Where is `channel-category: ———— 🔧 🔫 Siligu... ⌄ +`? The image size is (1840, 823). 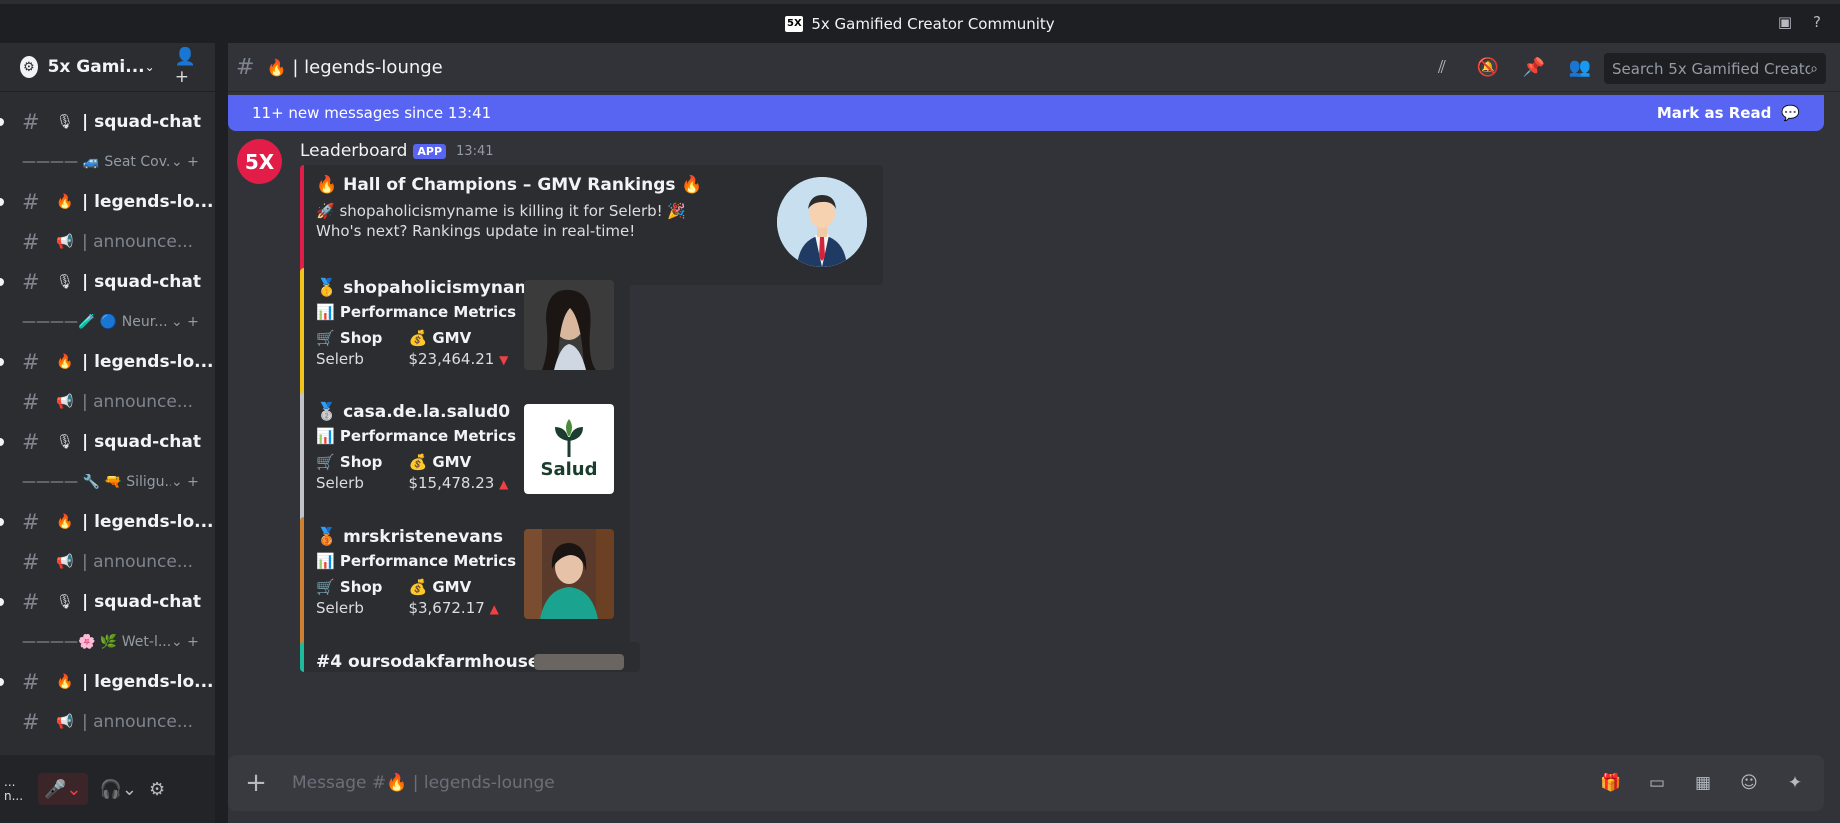 channel-category: ———— 🔧 🔫 Siligu... ⌄ + is located at coordinates (107, 482).